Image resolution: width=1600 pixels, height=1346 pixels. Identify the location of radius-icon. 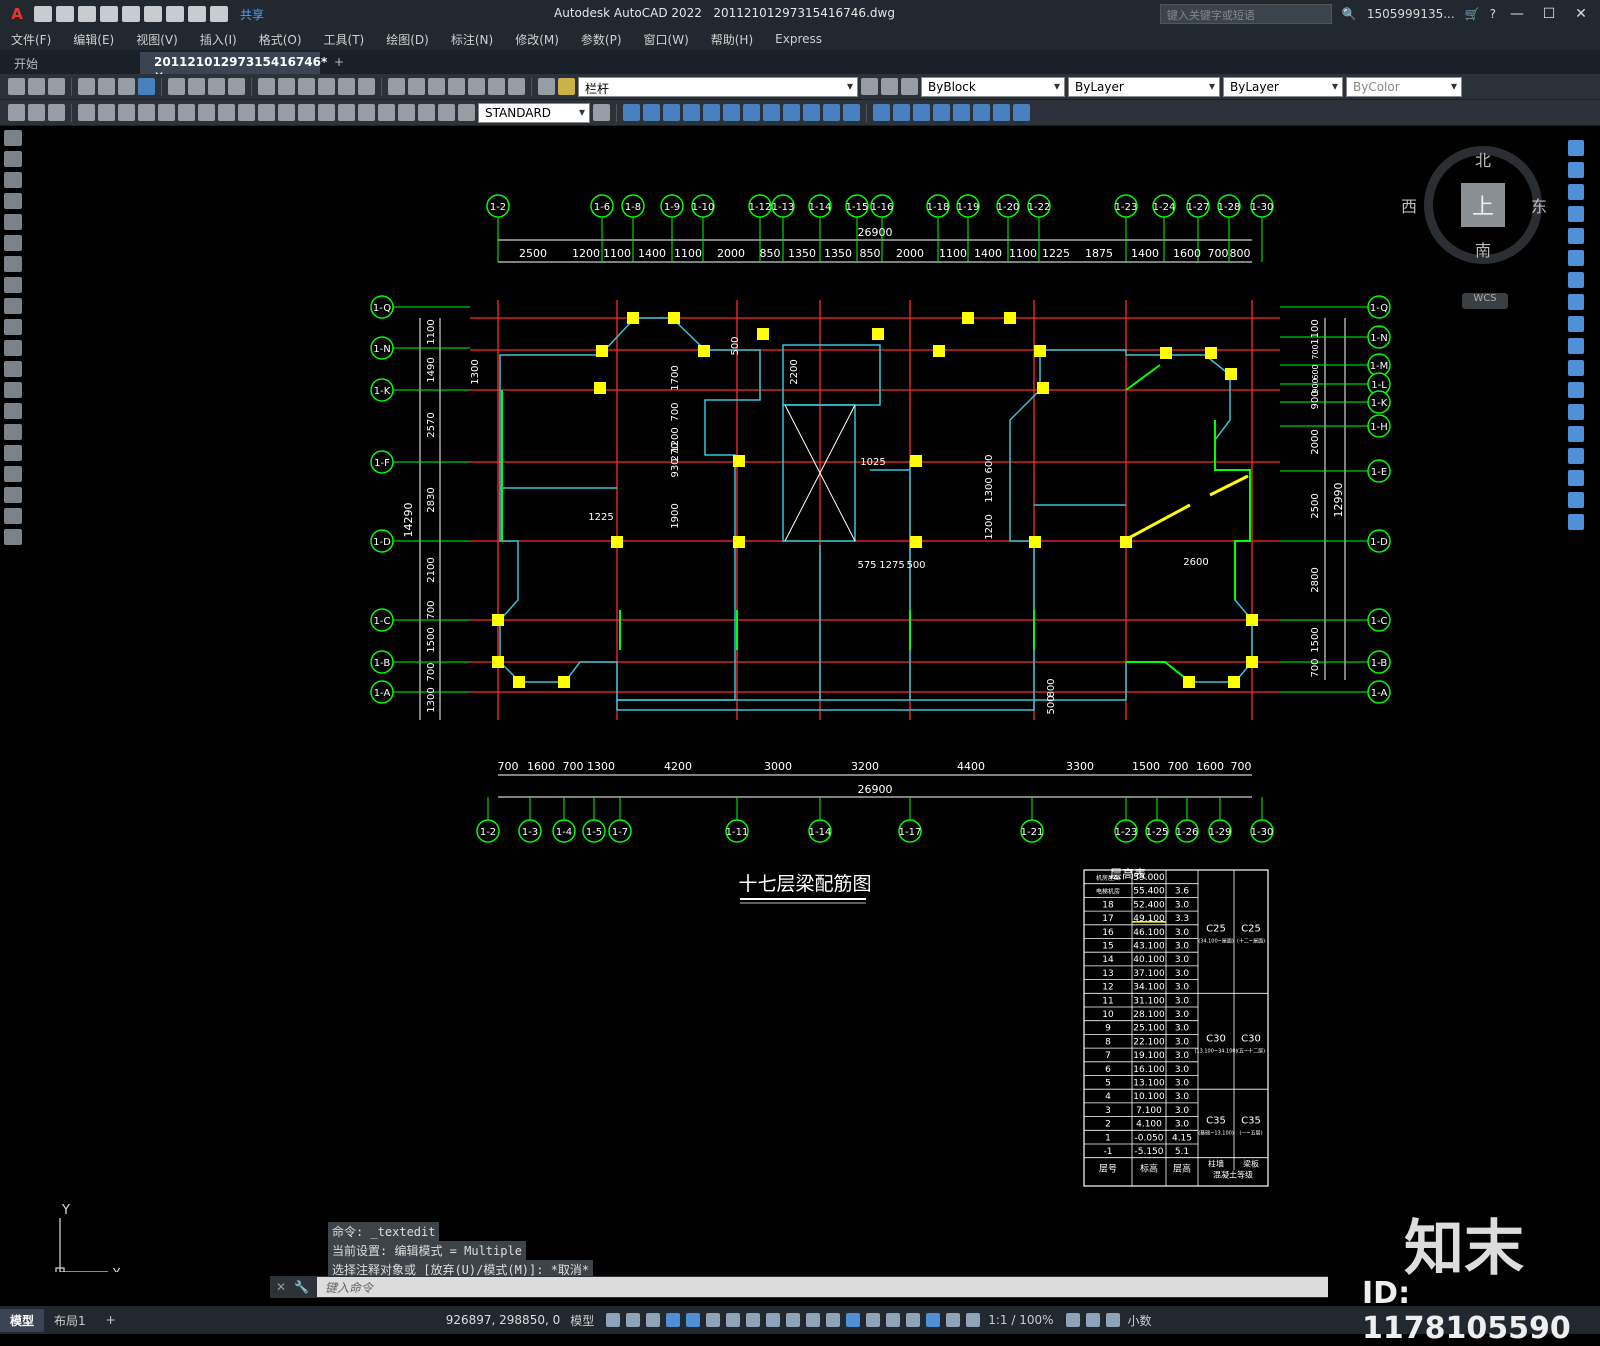
(166, 112).